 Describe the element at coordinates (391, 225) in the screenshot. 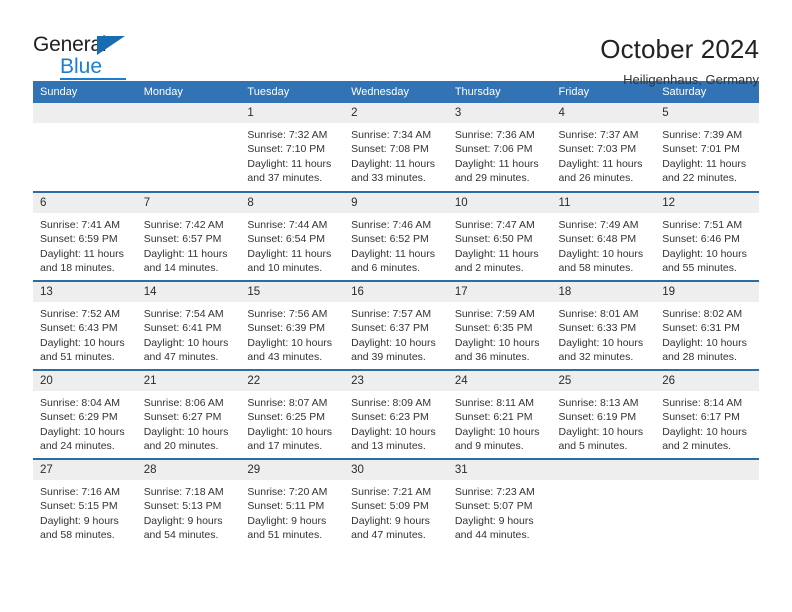

I see `sunrise-text: Sunrise: 7:46 AM` at that location.